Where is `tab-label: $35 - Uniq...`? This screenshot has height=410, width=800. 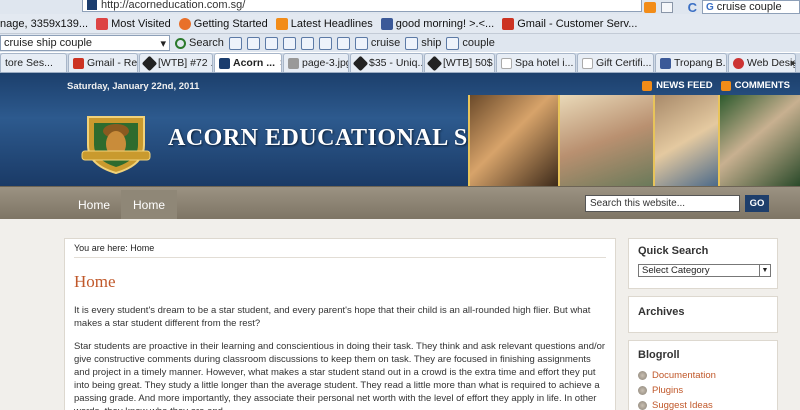
tab-label: $35 - Uniq... is located at coordinates (396, 63).